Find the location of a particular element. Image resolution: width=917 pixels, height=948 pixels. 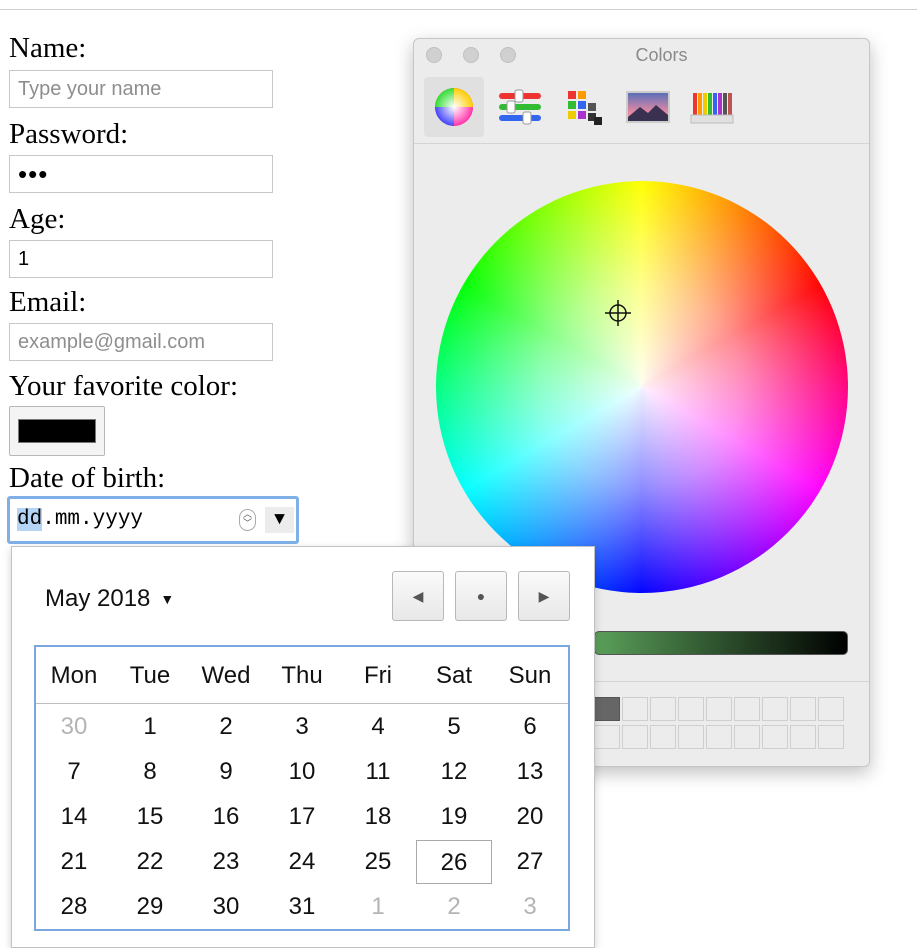

tab-color-wheel is located at coordinates (454, 107).